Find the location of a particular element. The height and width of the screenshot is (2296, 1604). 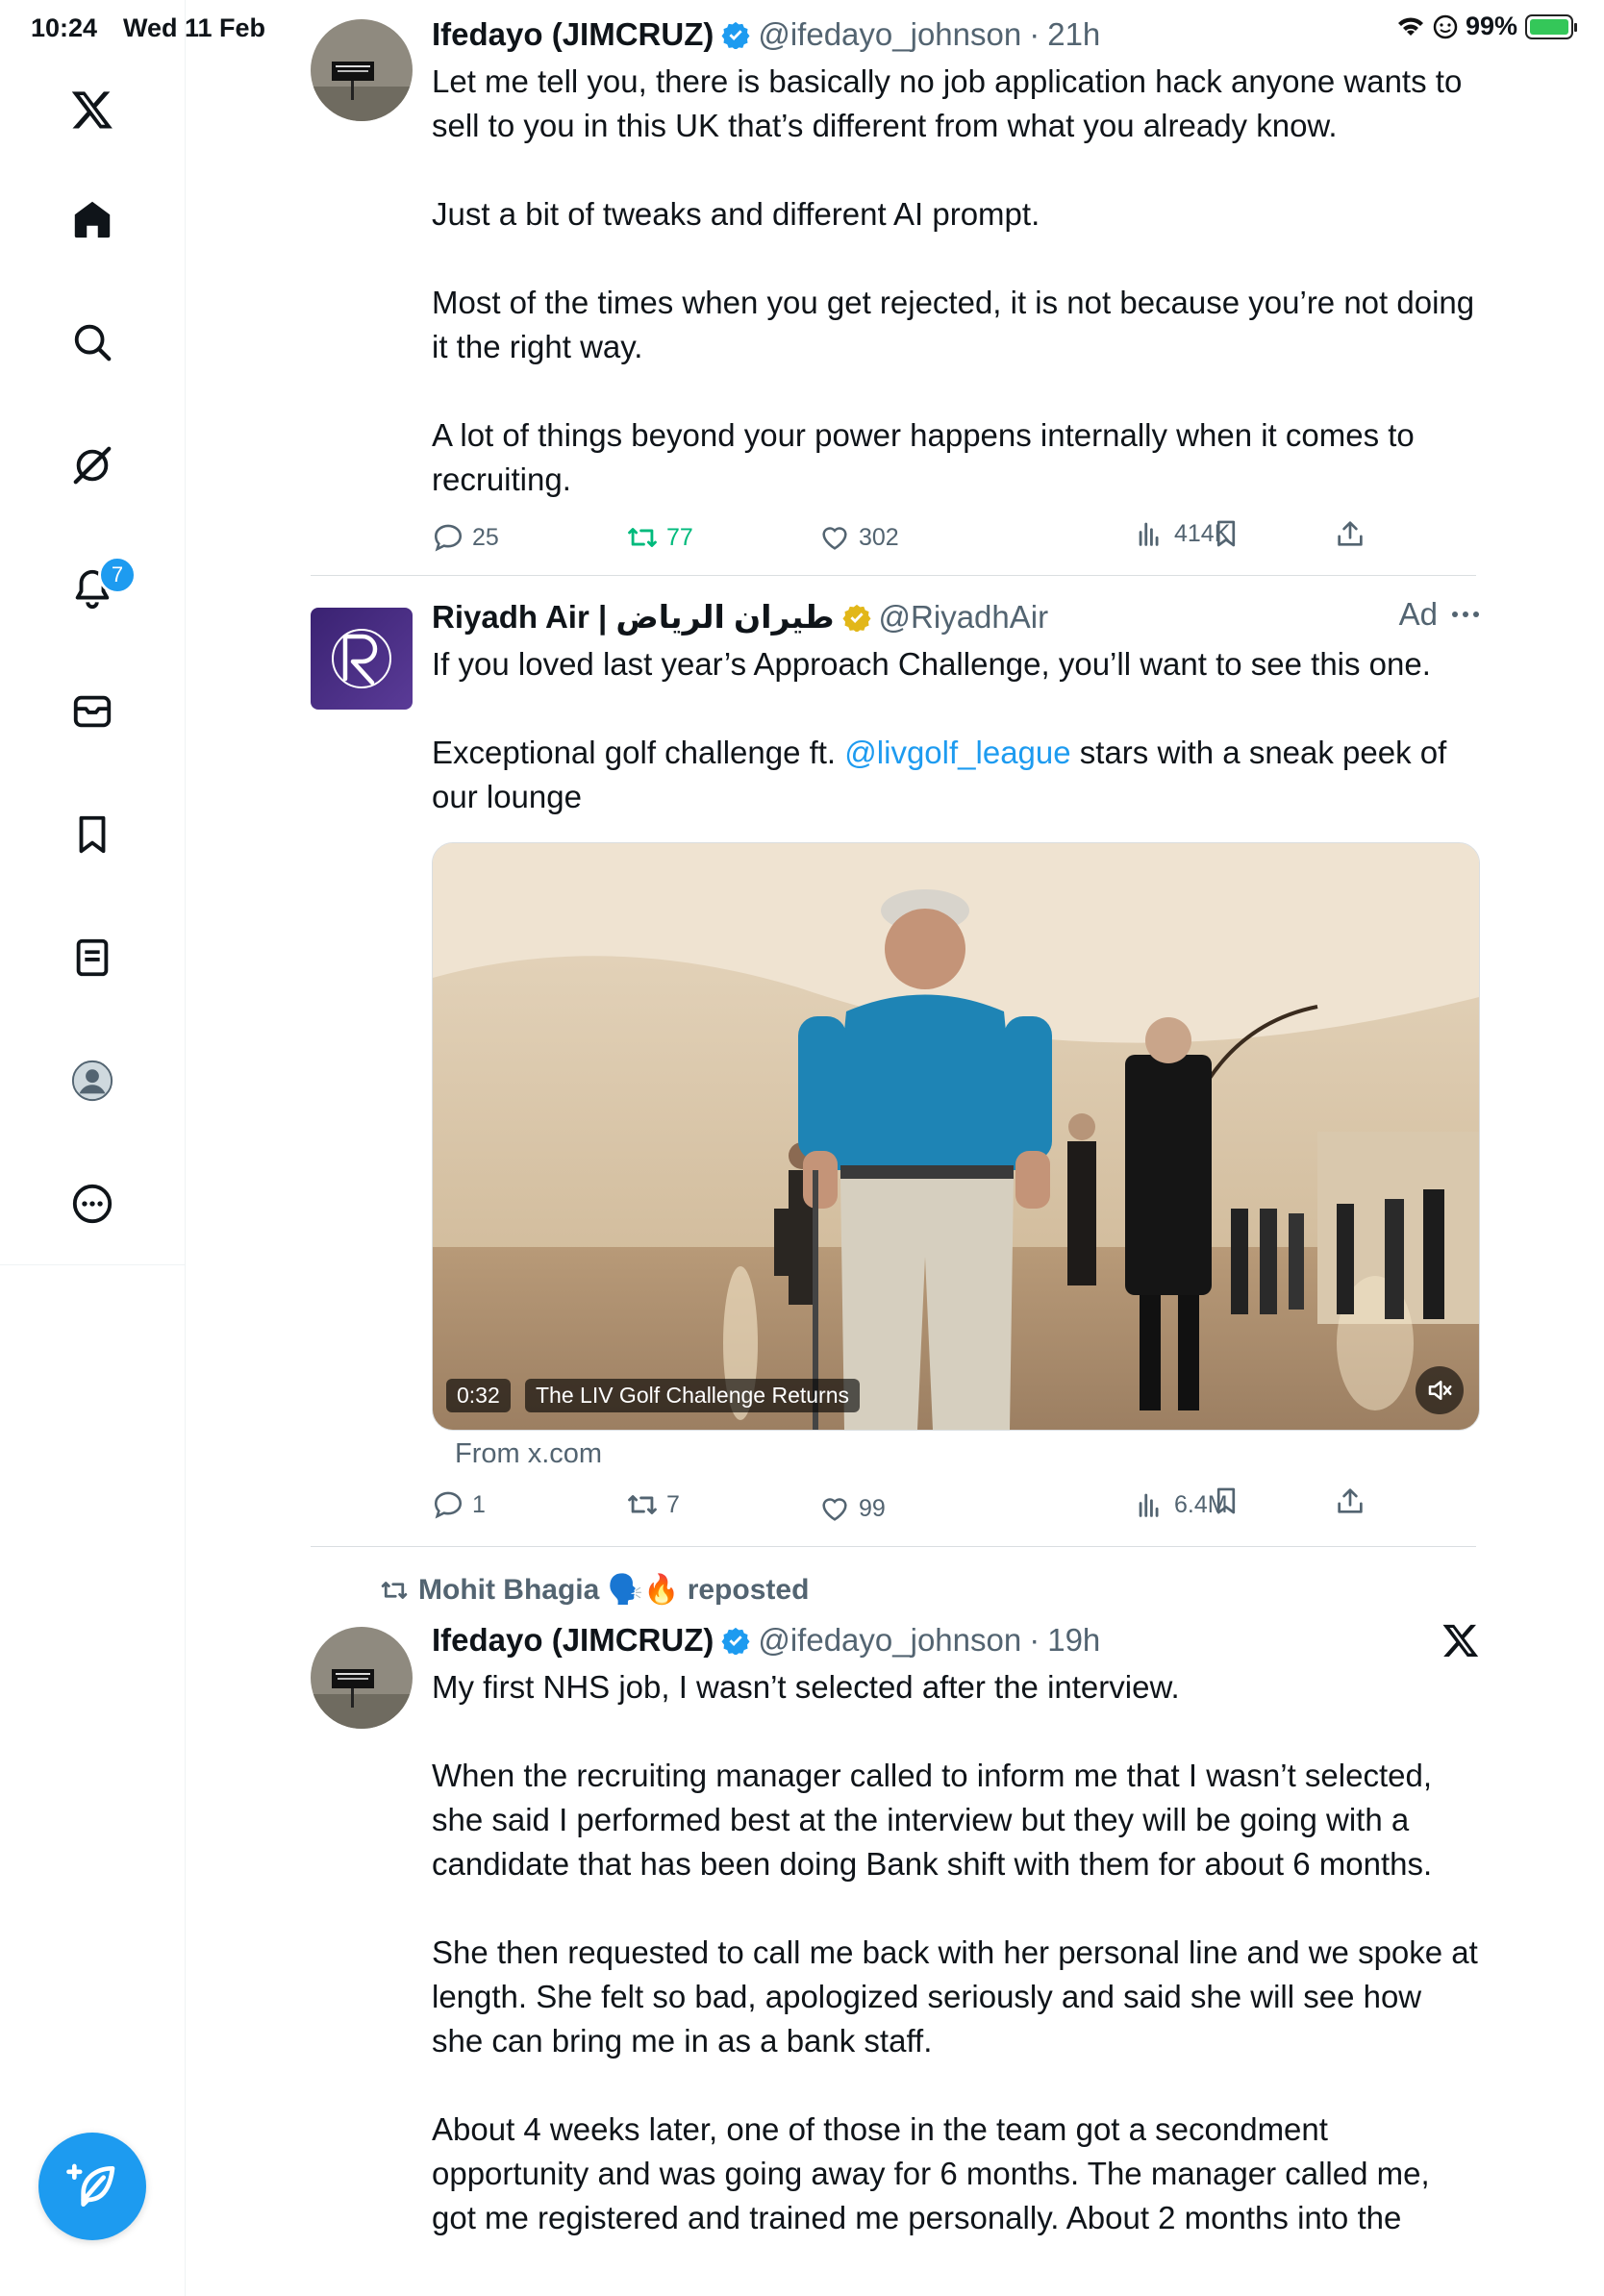

muted-speaker-icon is located at coordinates (1440, 1390).